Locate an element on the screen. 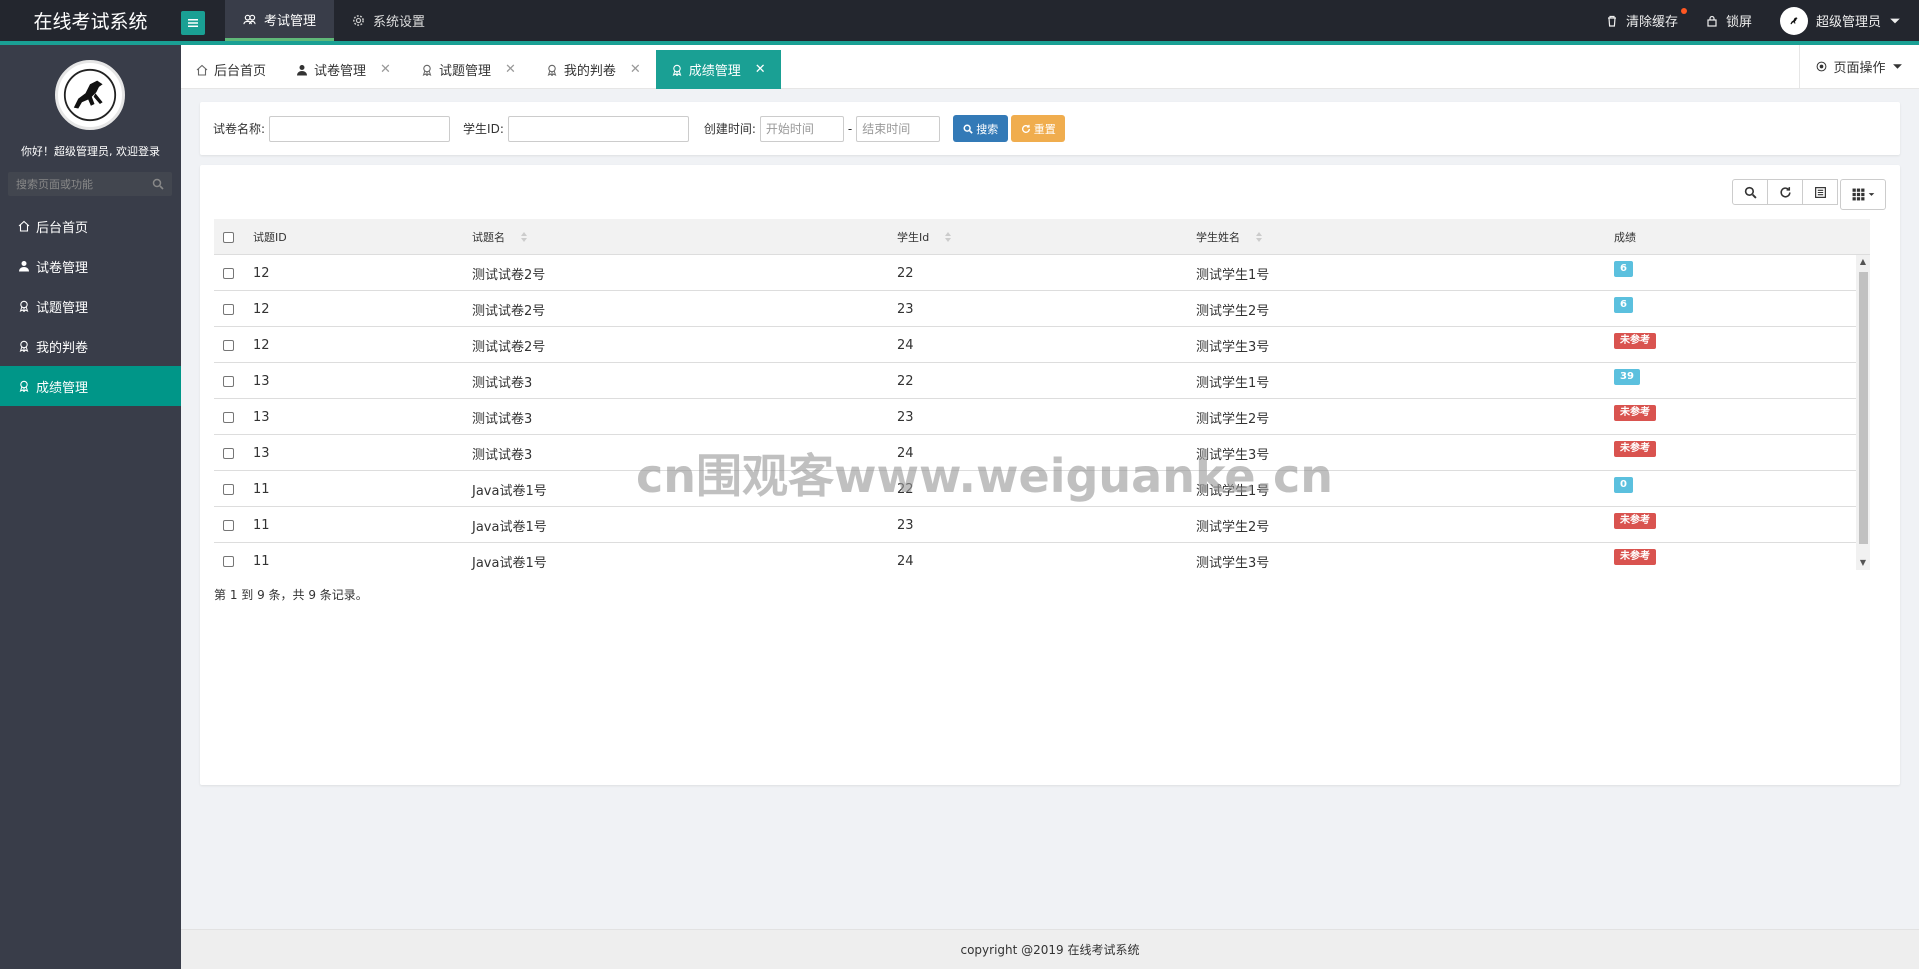 The height and width of the screenshot is (969, 1919). cell-student-id: 22 is located at coordinates (905, 273).